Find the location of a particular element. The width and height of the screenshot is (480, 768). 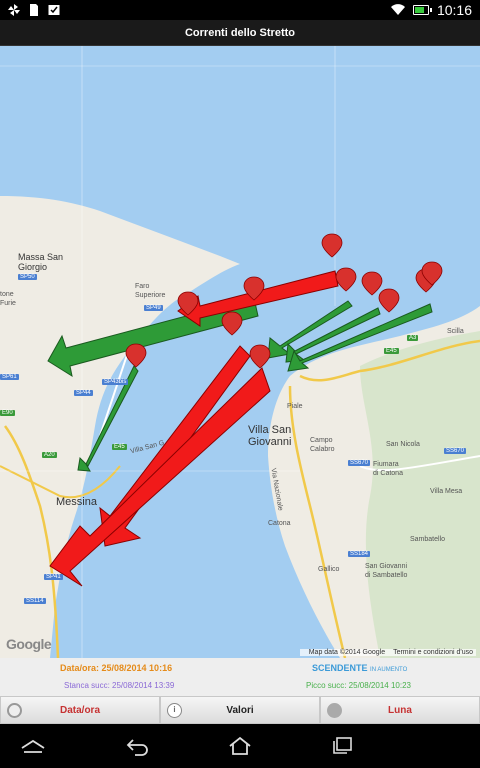

terms-link: Termini e condizioni d'uso is located at coordinates (433, 652).